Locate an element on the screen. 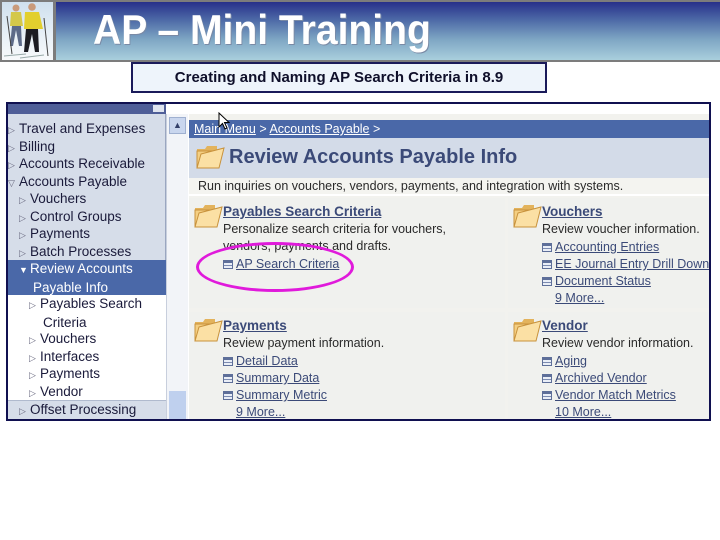 Image resolution: width=720 pixels, height=540 pixels. menu-item-label: Offset Processing is located at coordinates (83, 409).